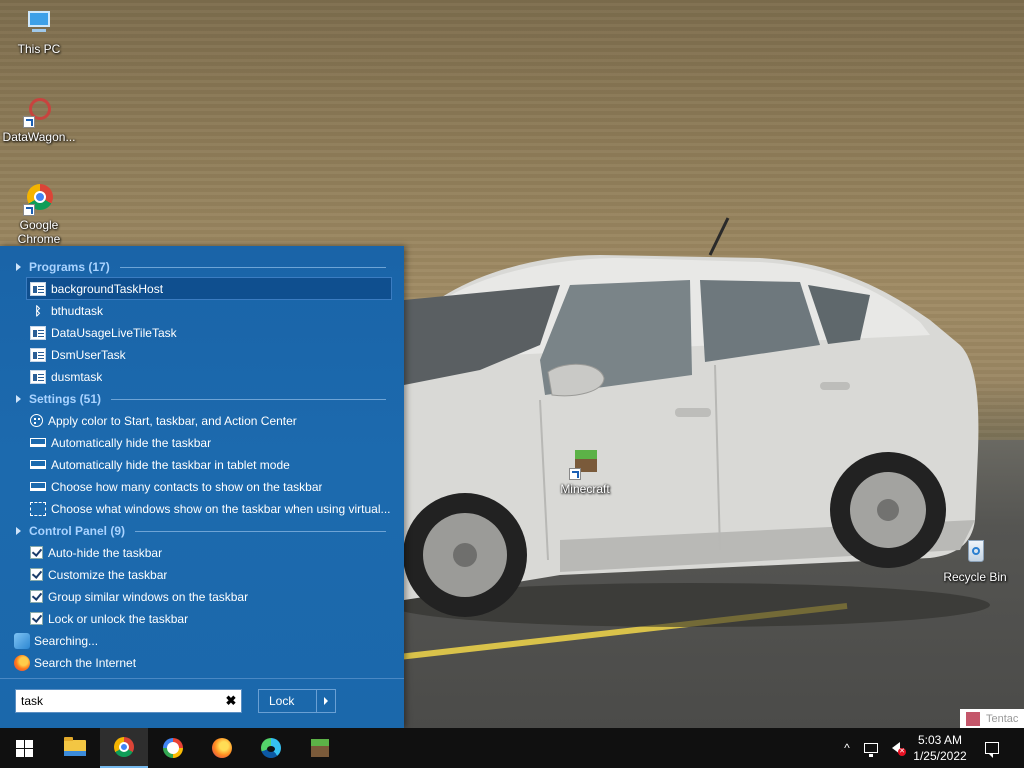 The image size is (1024, 768). I want to click on group-header-settings: Settings (51), so click(201, 399).